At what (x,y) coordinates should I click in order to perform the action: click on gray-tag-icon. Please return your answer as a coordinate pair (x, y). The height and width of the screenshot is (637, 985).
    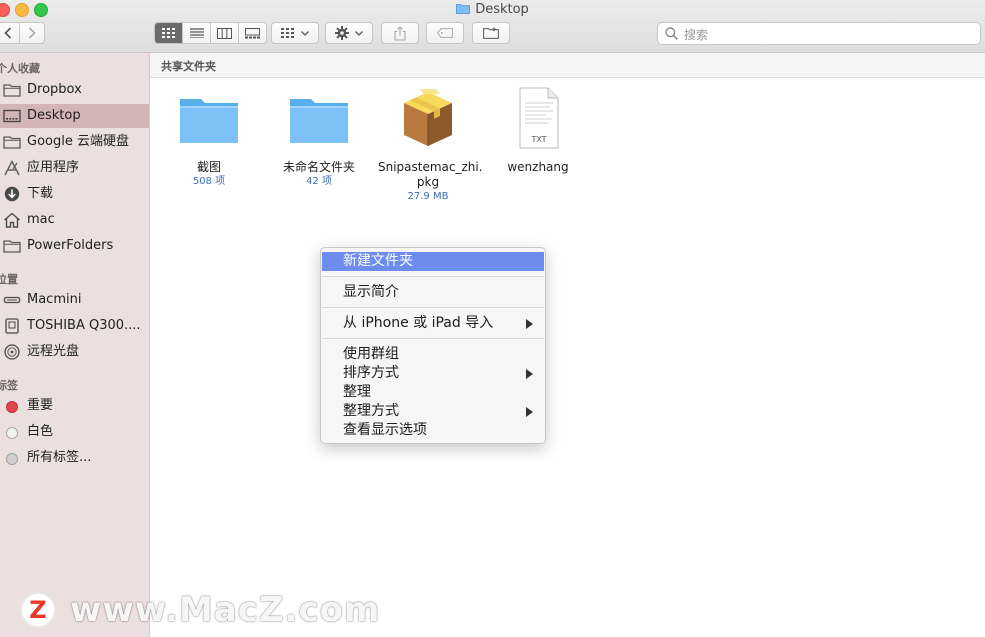
    Looking at the image, I should click on (12, 459).